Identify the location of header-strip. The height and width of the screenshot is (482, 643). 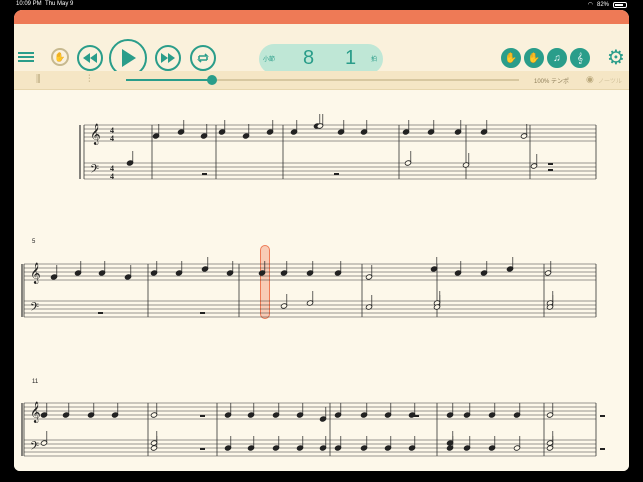
(321, 17).